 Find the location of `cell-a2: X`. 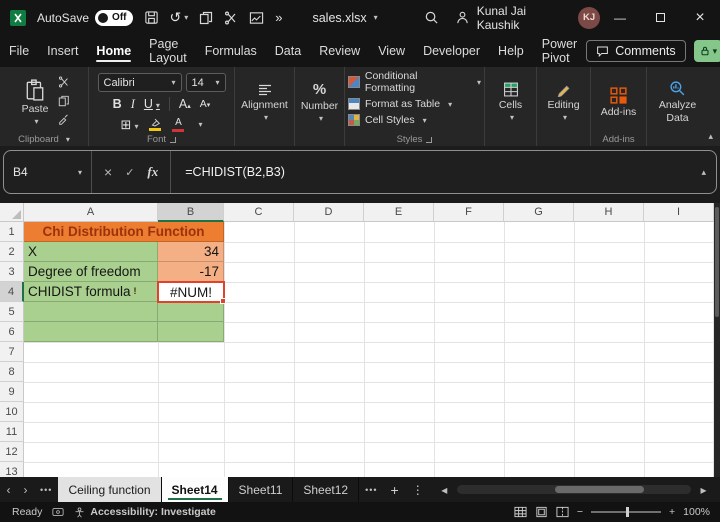

cell-a2: X is located at coordinates (91, 252).